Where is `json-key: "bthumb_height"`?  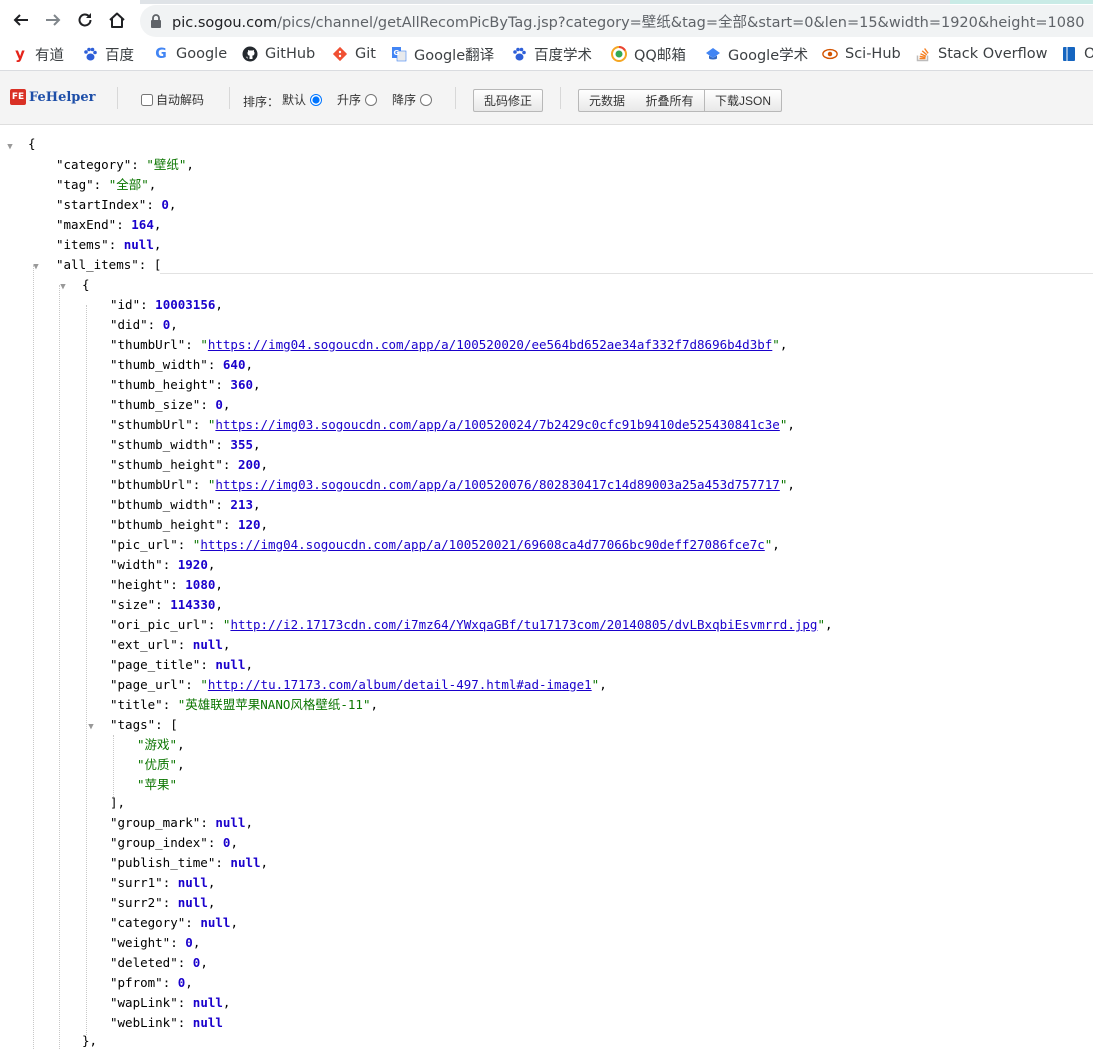
json-key: "bthumb_height" is located at coordinates (166, 524).